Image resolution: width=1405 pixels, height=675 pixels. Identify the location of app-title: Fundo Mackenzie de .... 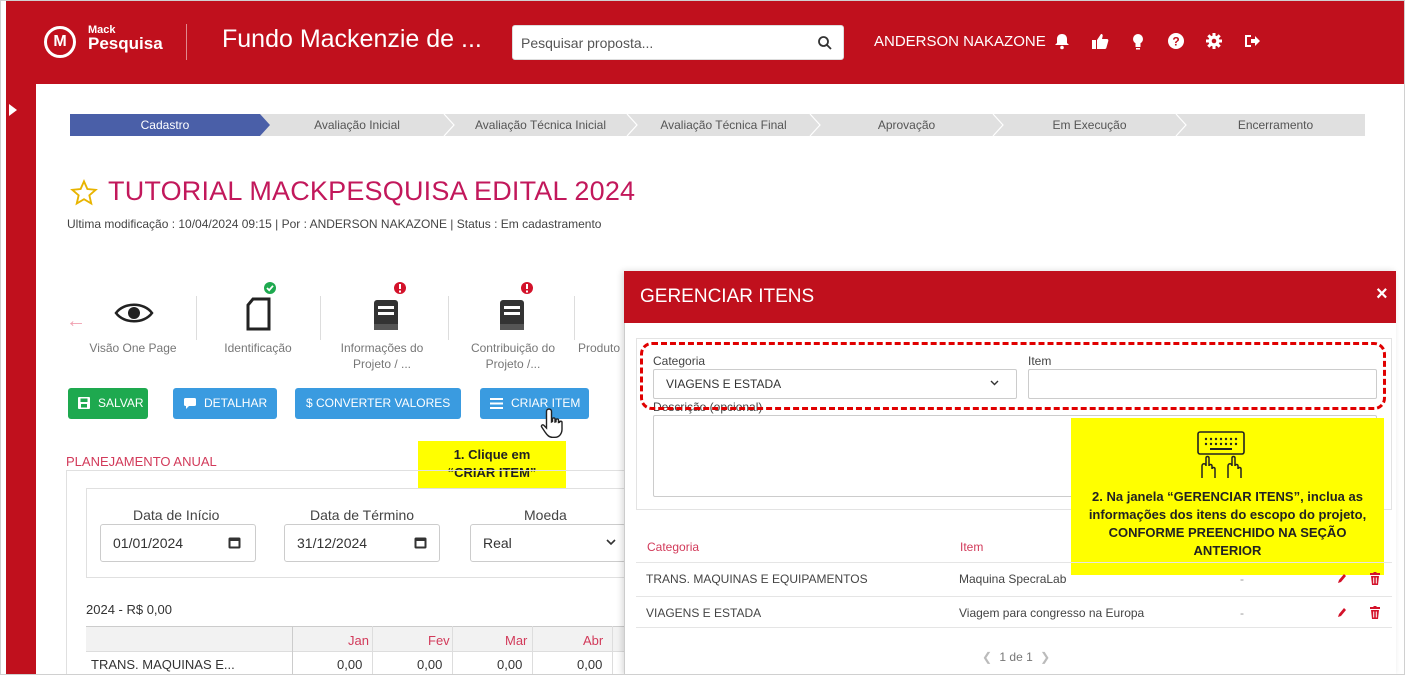
(352, 39).